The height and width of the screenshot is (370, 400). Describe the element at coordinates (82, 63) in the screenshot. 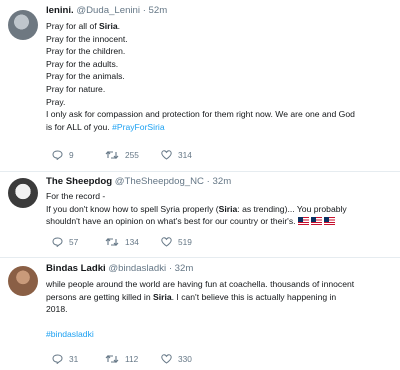

I see `tweet-line: Pray for the adults.` at that location.